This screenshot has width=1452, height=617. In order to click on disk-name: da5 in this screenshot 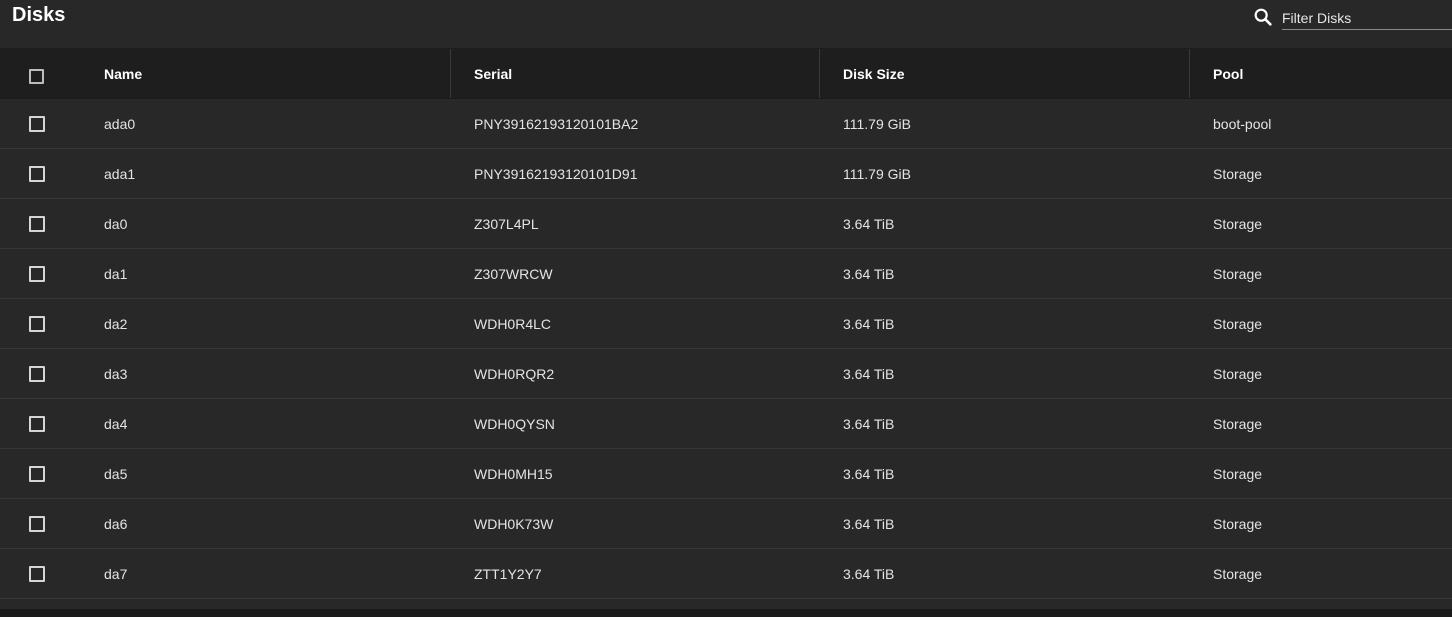, I will do `click(116, 474)`.